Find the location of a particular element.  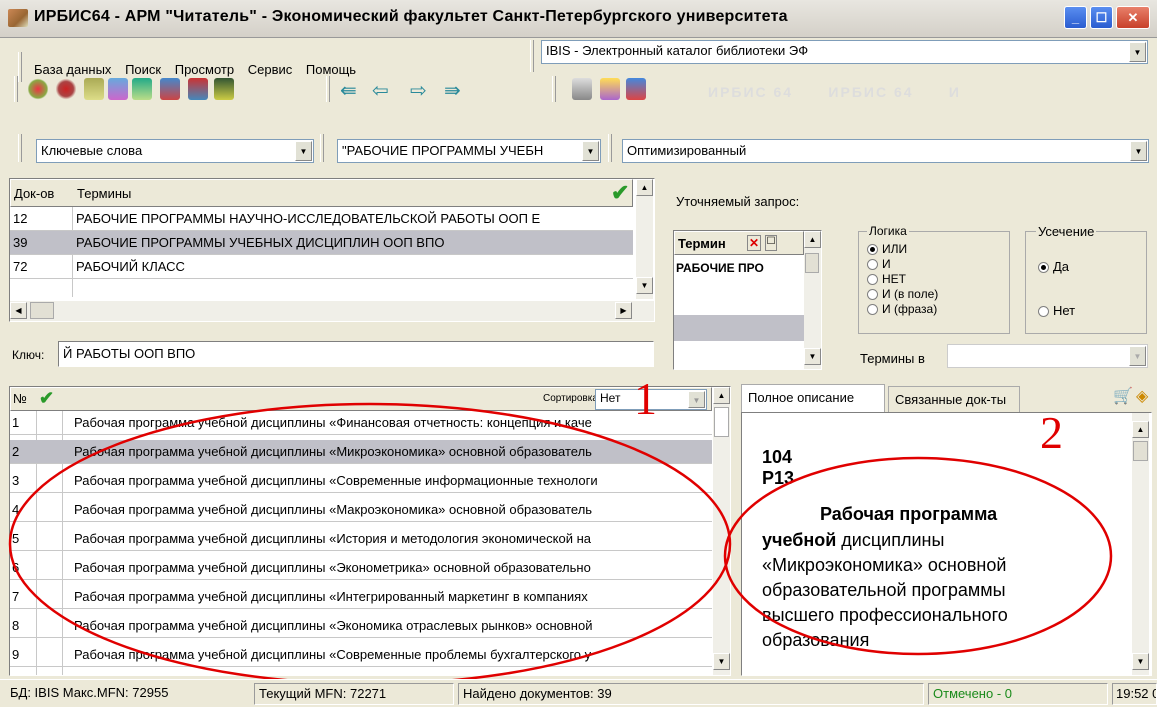

status-time: 19:52 00:07 is located at coordinates (1134, 694).